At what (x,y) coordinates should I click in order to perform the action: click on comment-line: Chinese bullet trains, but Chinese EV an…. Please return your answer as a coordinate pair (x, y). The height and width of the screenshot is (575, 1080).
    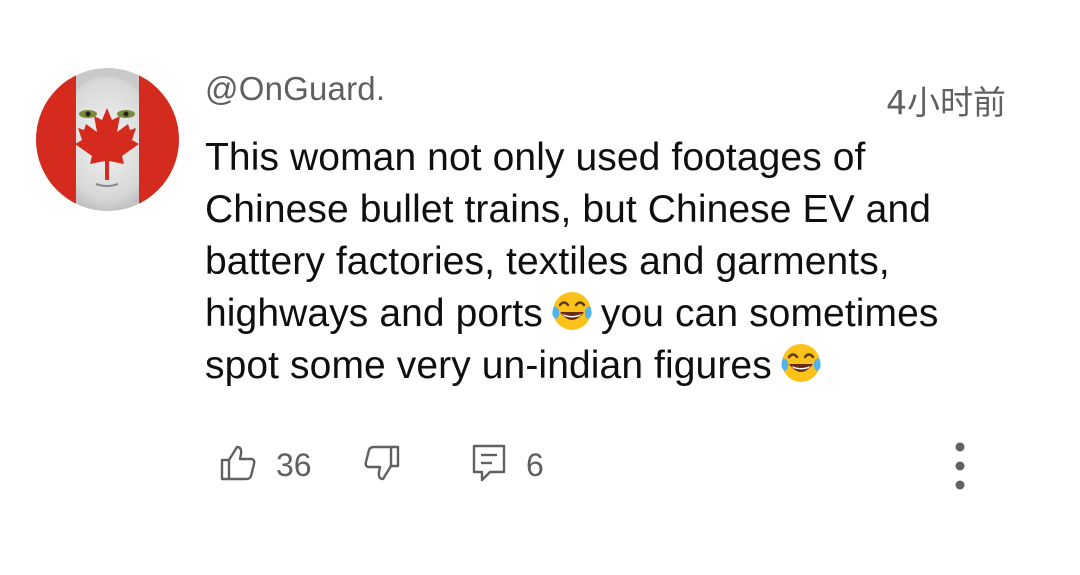
    Looking at the image, I should click on (568, 209).